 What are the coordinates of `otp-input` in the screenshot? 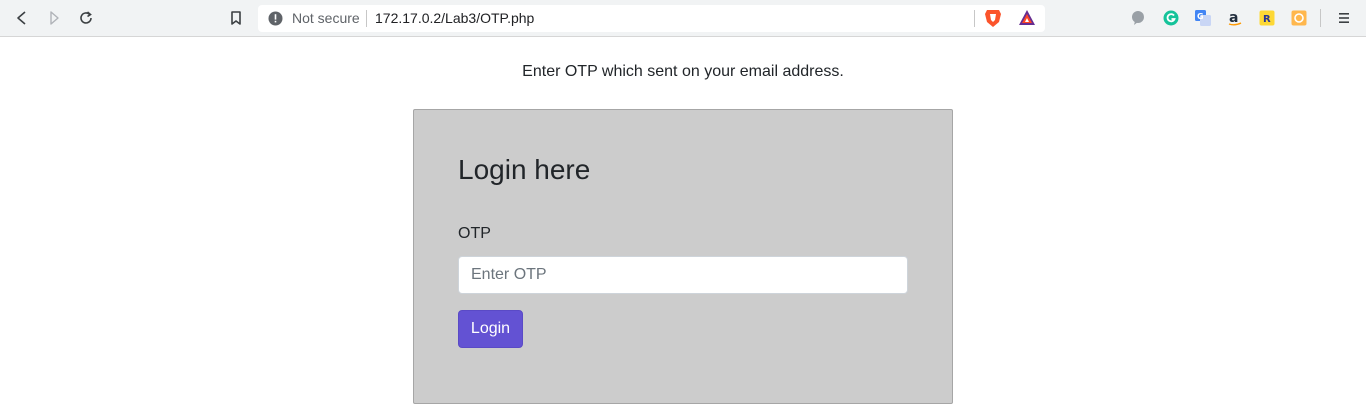 It's located at (683, 275).